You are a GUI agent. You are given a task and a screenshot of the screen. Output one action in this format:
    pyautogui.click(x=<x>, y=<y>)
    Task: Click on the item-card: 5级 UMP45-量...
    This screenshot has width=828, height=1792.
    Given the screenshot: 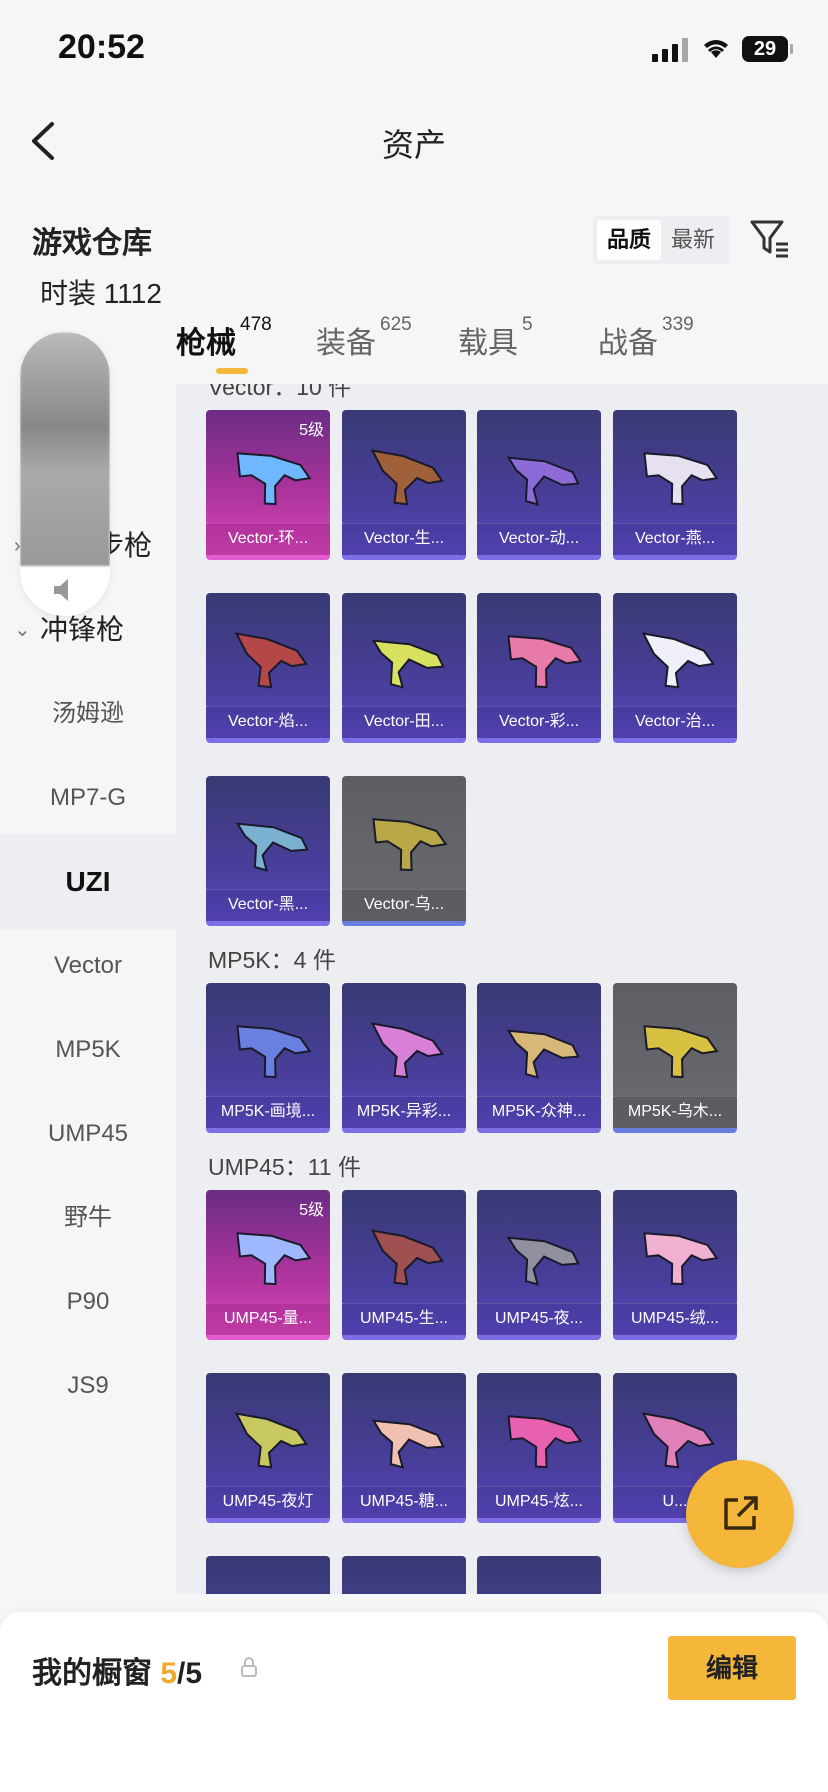 What is the action you would take?
    pyautogui.click(x=268, y=1265)
    